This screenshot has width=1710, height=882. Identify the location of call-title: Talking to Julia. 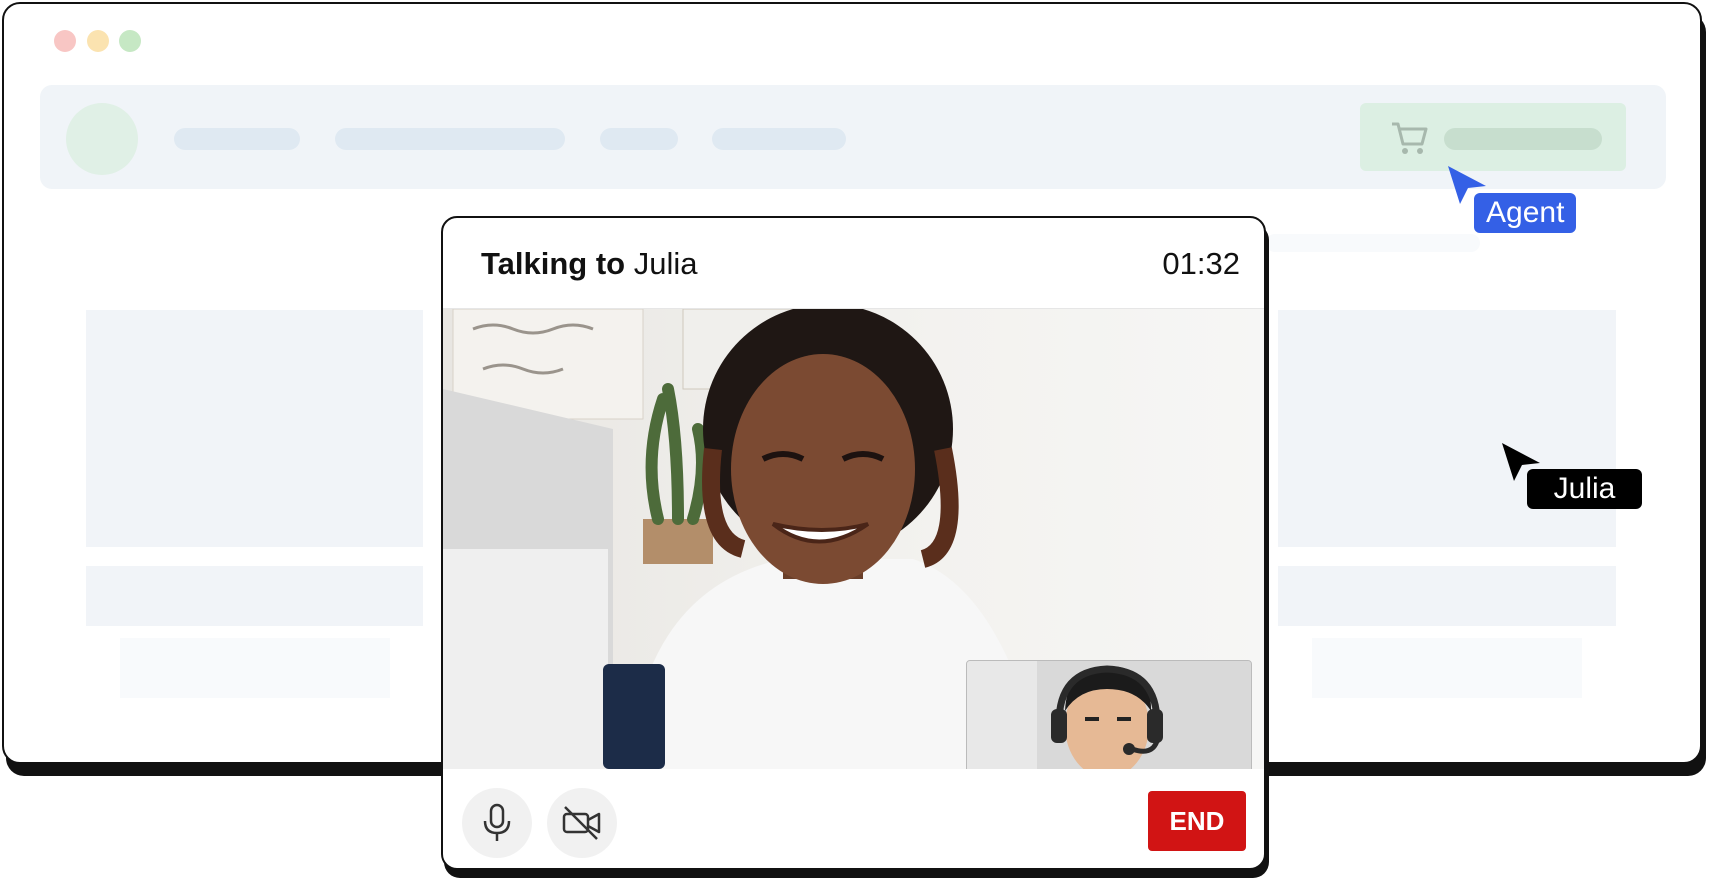
(589, 264).